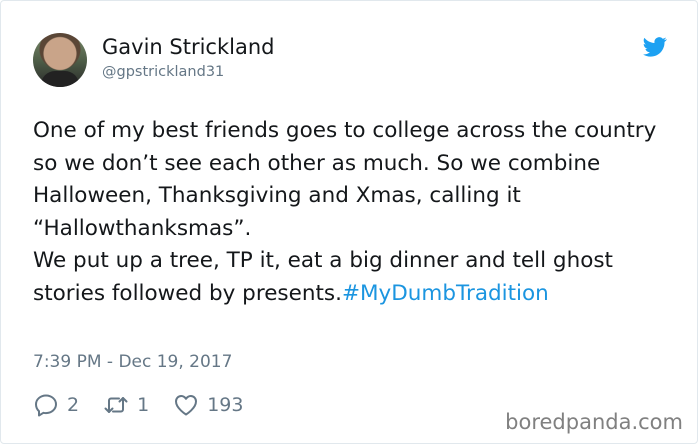  Describe the element at coordinates (163, 72) in the screenshot. I see `user-handle: @gpstrickland31` at that location.